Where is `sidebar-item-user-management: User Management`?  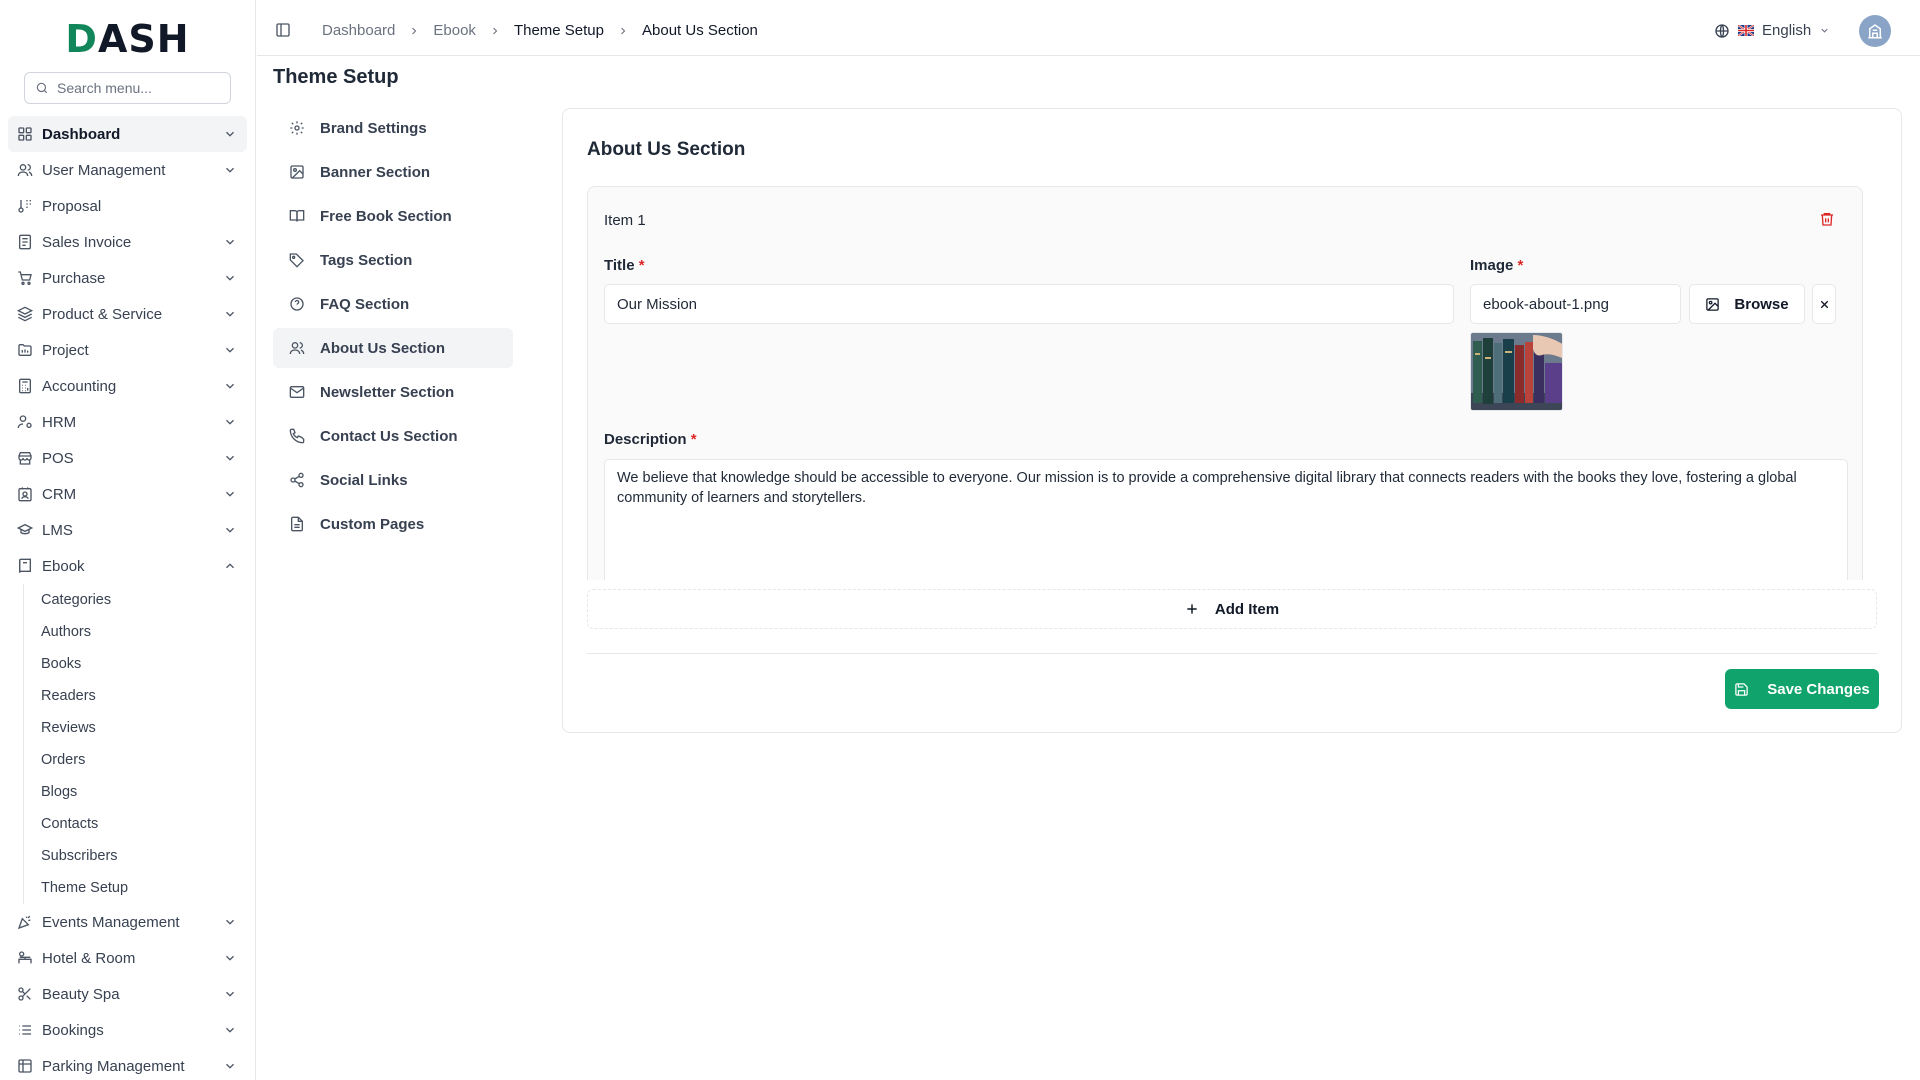
sidebar-item-user-management: User Management is located at coordinates (127, 170).